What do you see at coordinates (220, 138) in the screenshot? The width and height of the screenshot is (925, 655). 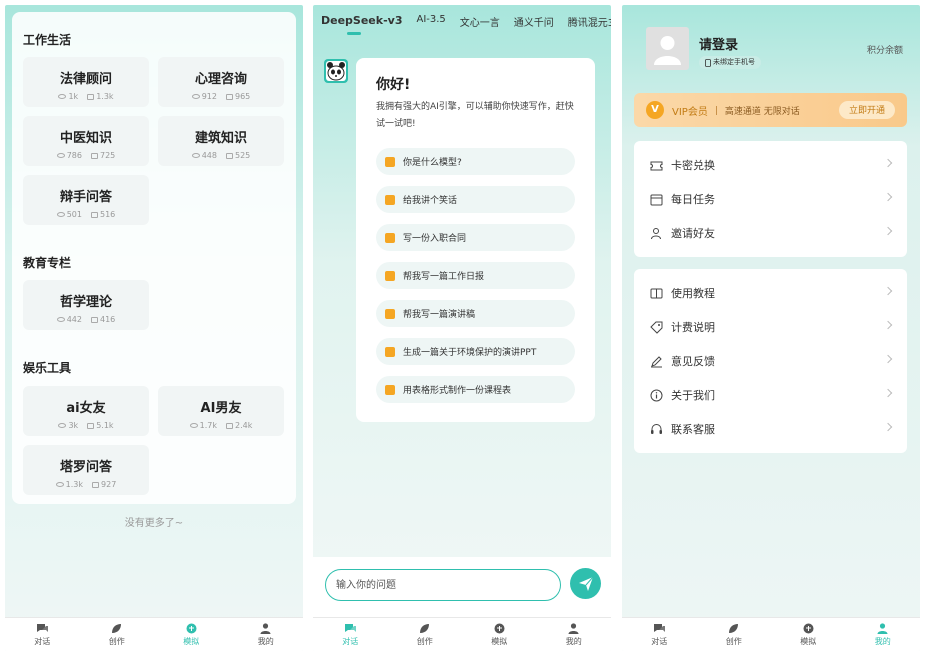 I see `tile-title: 建筑知识` at bounding box center [220, 138].